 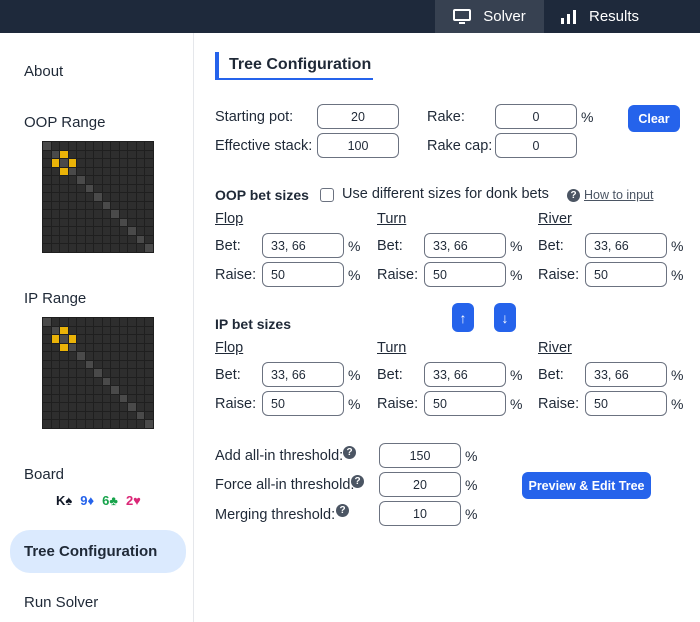 I want to click on how-to-input-link: How to input, so click(x=618, y=195).